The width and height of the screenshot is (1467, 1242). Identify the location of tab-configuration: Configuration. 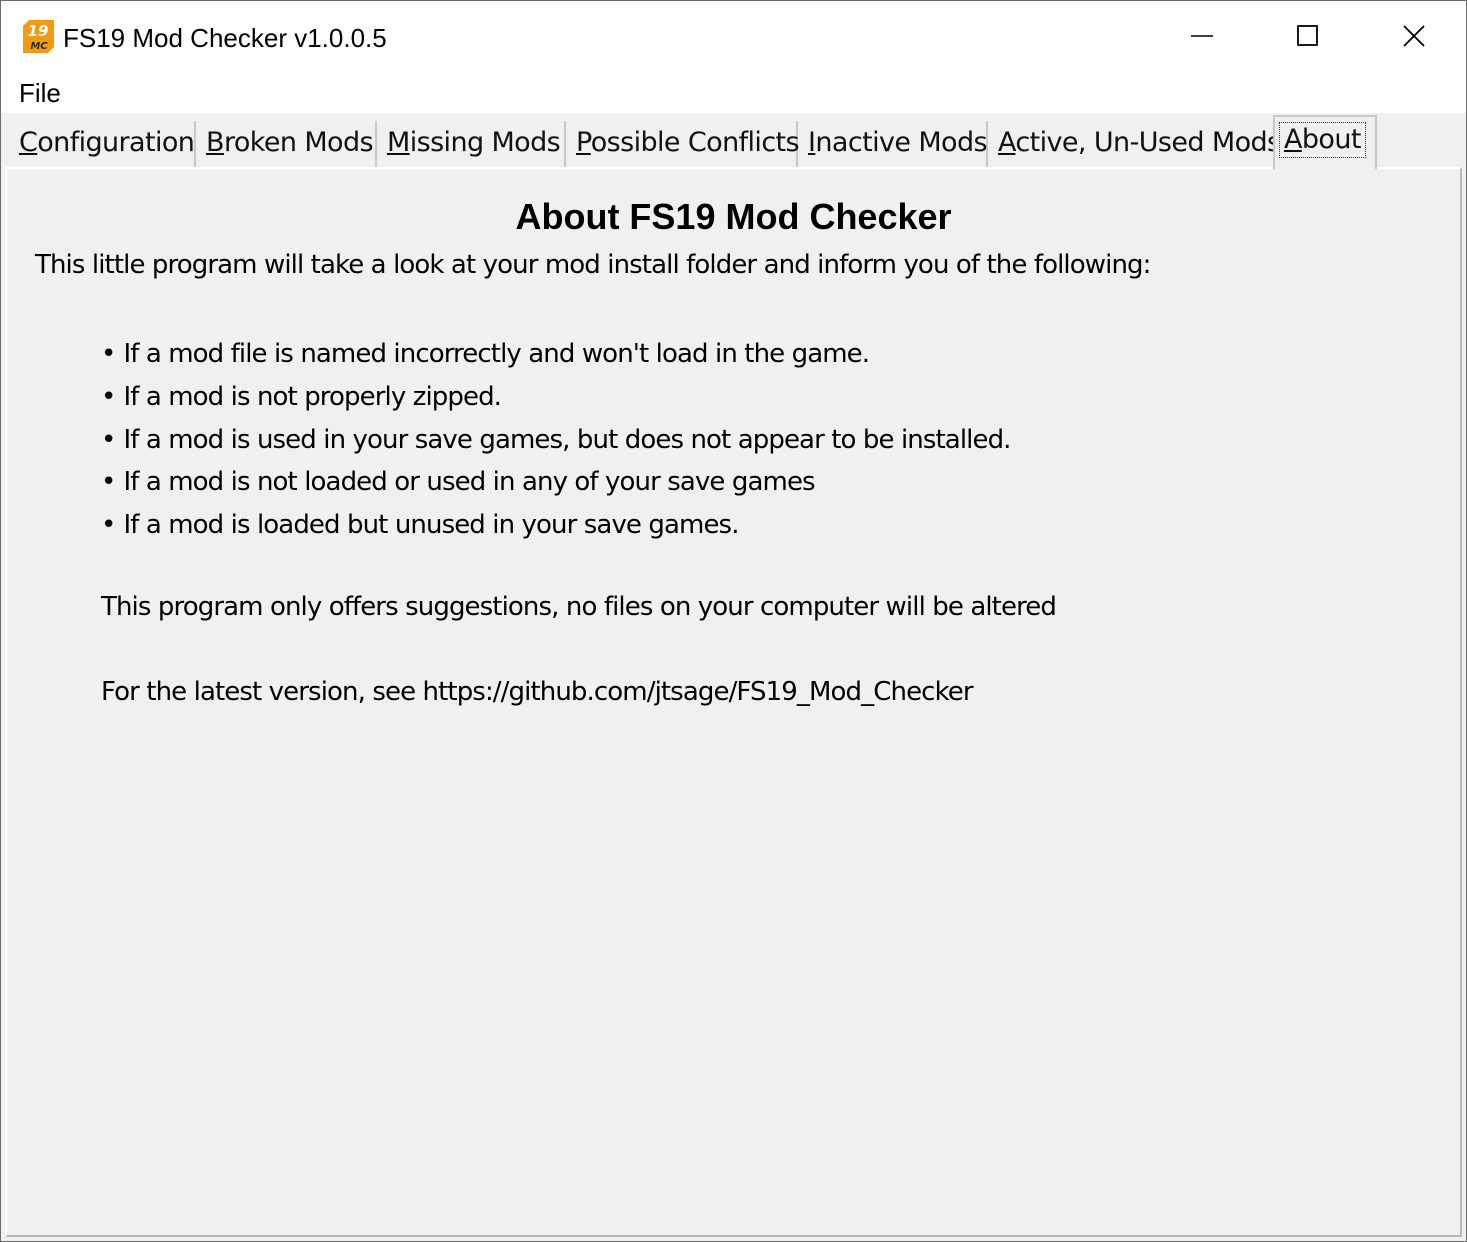
(102, 144).